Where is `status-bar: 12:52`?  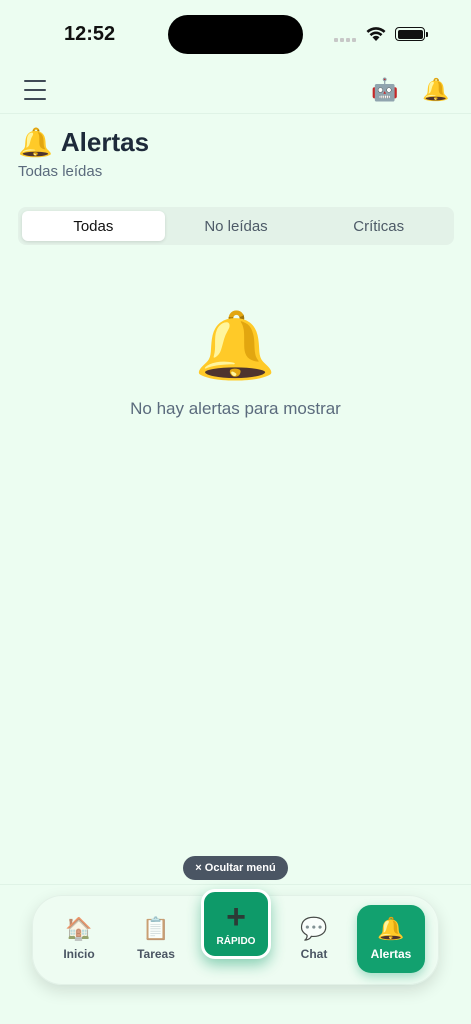
status-bar: 12:52 is located at coordinates (235, 33).